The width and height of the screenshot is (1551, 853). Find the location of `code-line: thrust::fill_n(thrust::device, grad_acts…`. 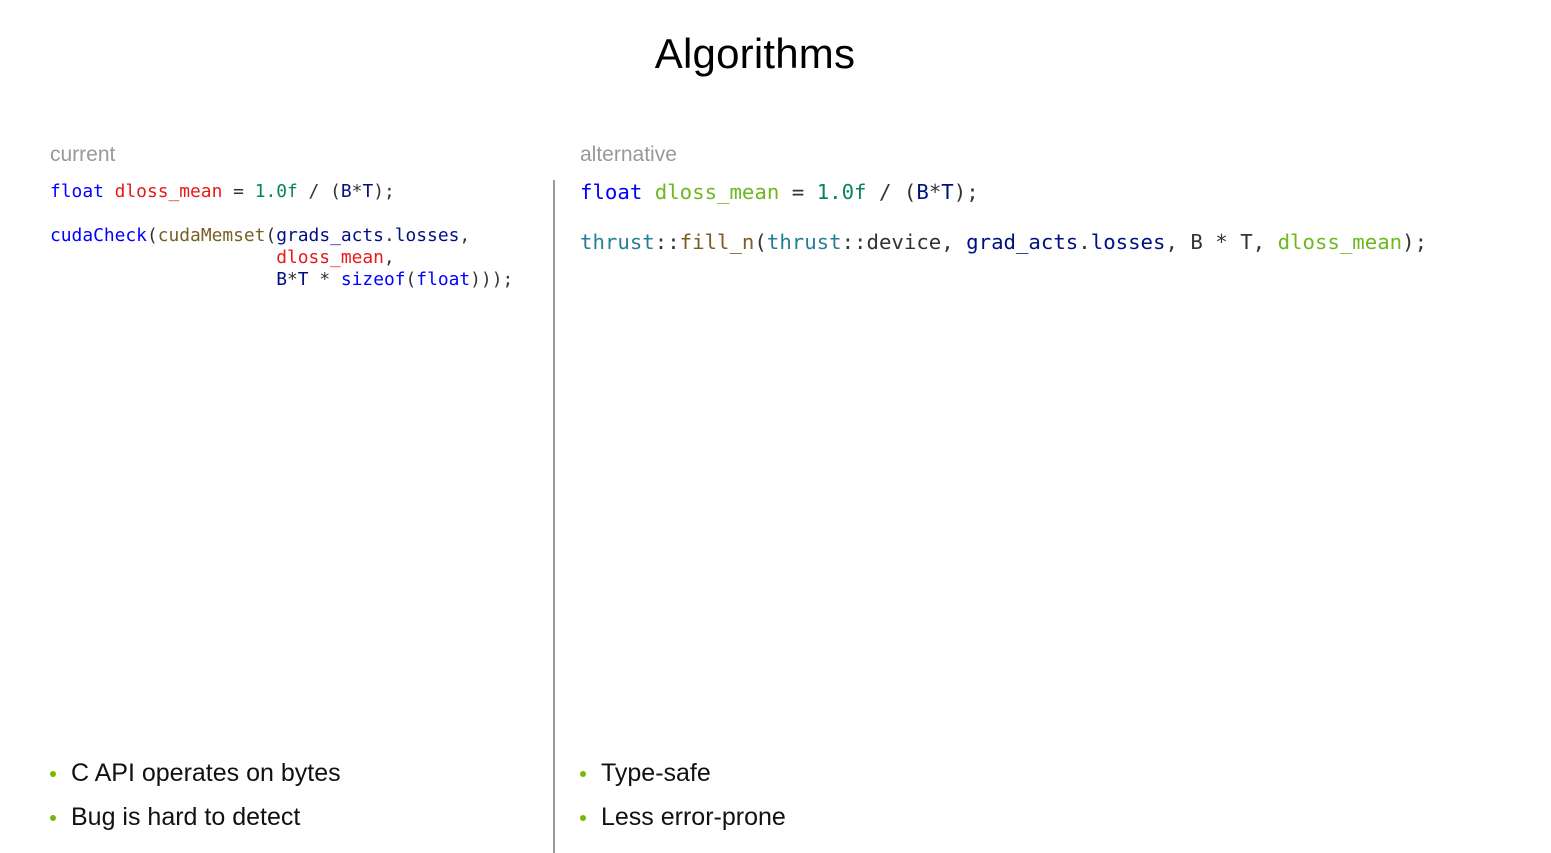

code-line: thrust::fill_n(thrust::device, grad_acts… is located at coordinates (1003, 242).